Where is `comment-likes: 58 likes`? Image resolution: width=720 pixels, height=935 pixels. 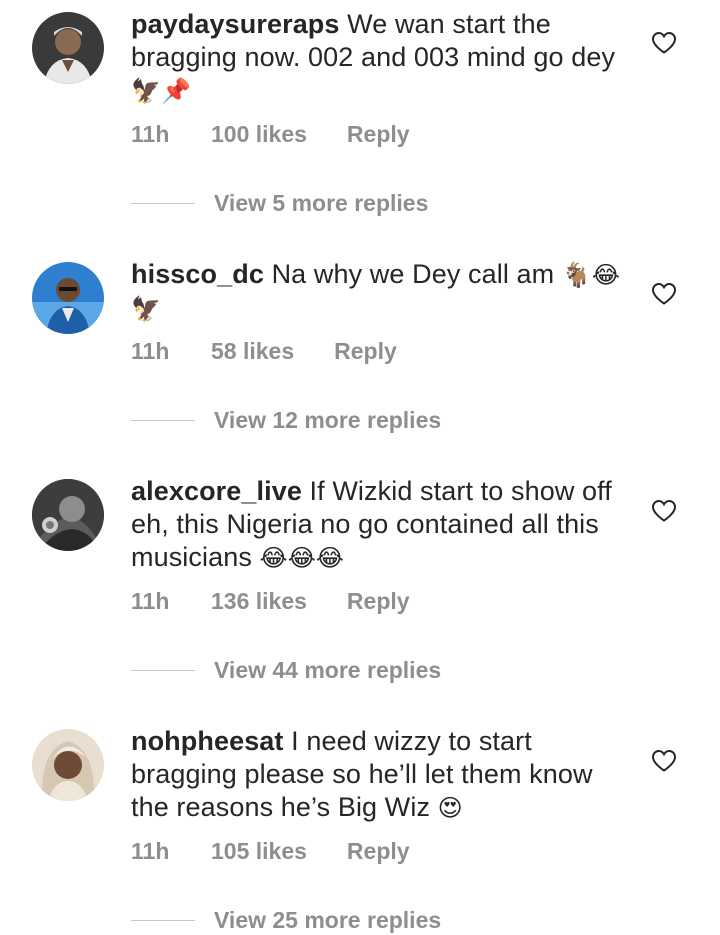 comment-likes: 58 likes is located at coordinates (252, 351).